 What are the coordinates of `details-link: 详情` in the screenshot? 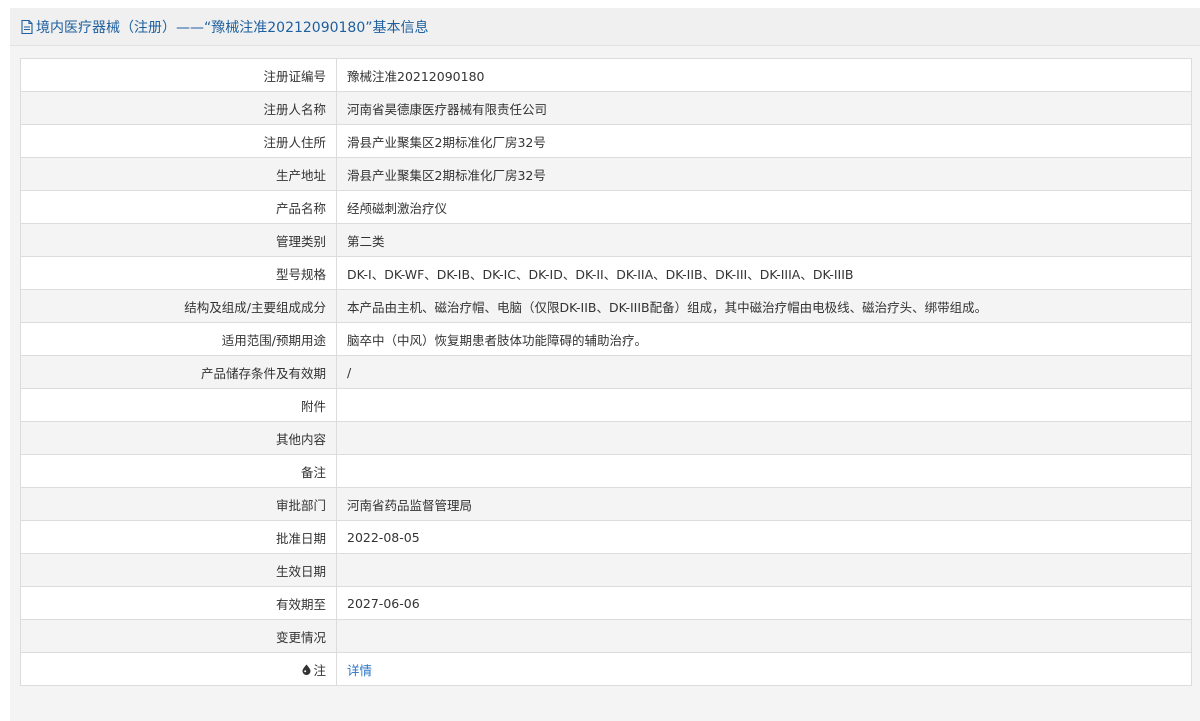 It's located at (359, 670).